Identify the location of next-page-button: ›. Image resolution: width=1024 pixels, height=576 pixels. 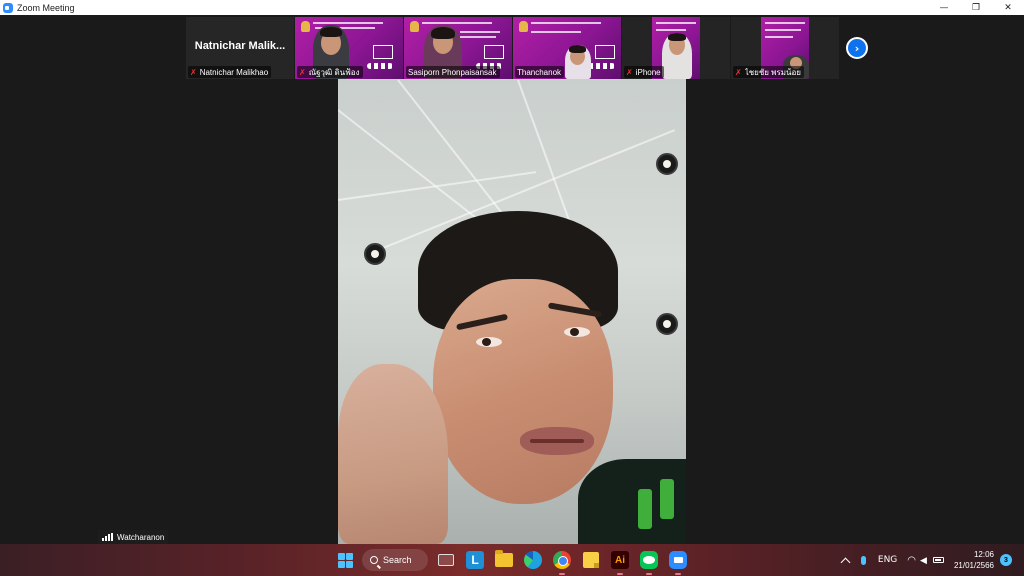
(857, 48).